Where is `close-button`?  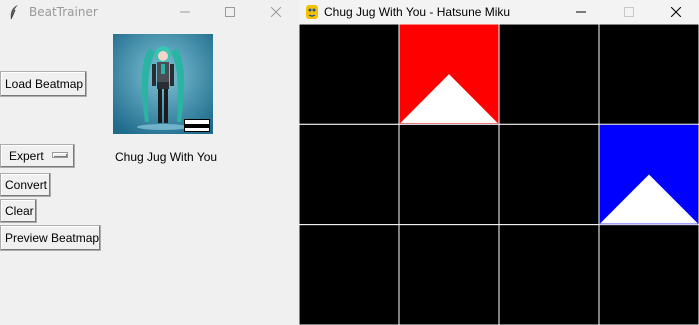 close-button is located at coordinates (276, 12).